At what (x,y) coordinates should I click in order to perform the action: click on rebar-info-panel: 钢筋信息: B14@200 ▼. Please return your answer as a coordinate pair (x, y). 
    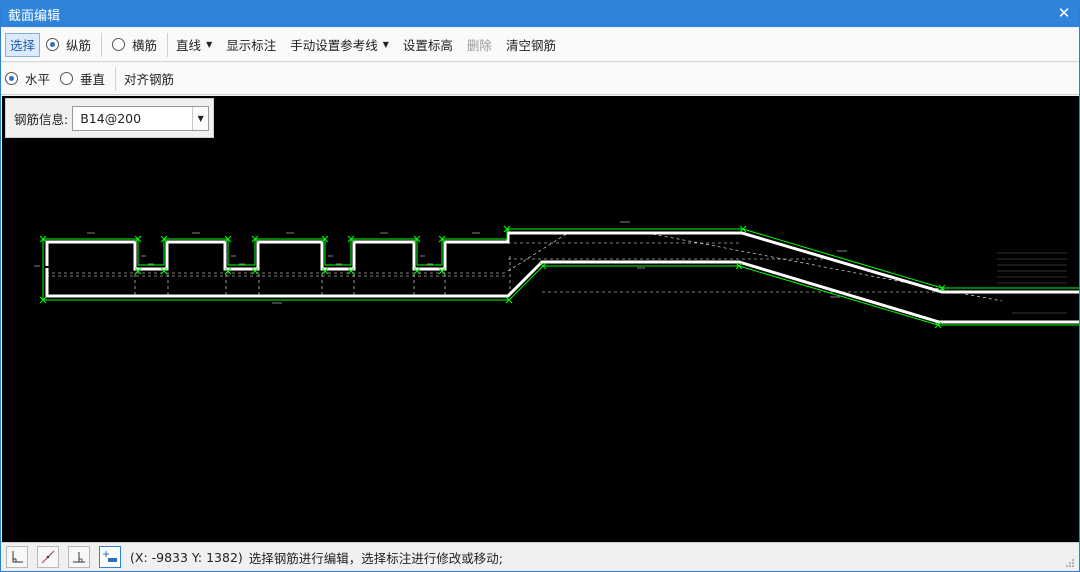
    Looking at the image, I should click on (109, 118).